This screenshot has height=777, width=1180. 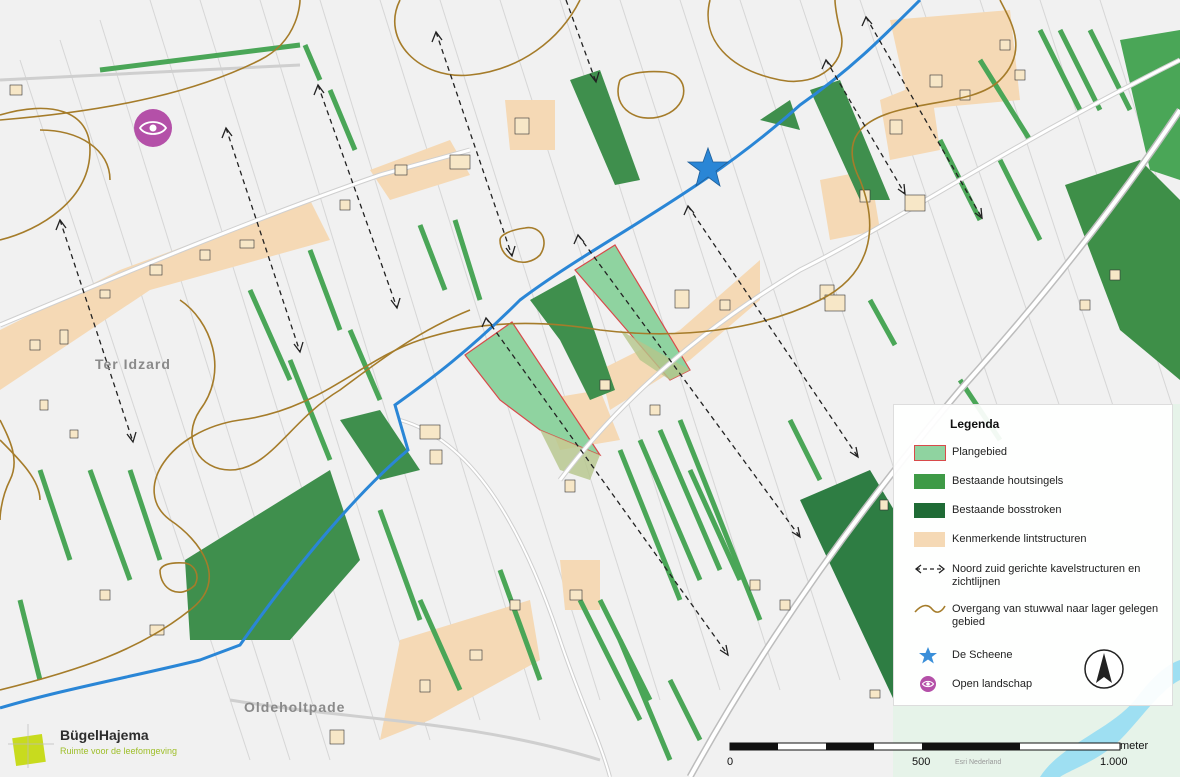 What do you see at coordinates (978, 762) in the screenshot?
I see `map-credit: Esri Nederland` at bounding box center [978, 762].